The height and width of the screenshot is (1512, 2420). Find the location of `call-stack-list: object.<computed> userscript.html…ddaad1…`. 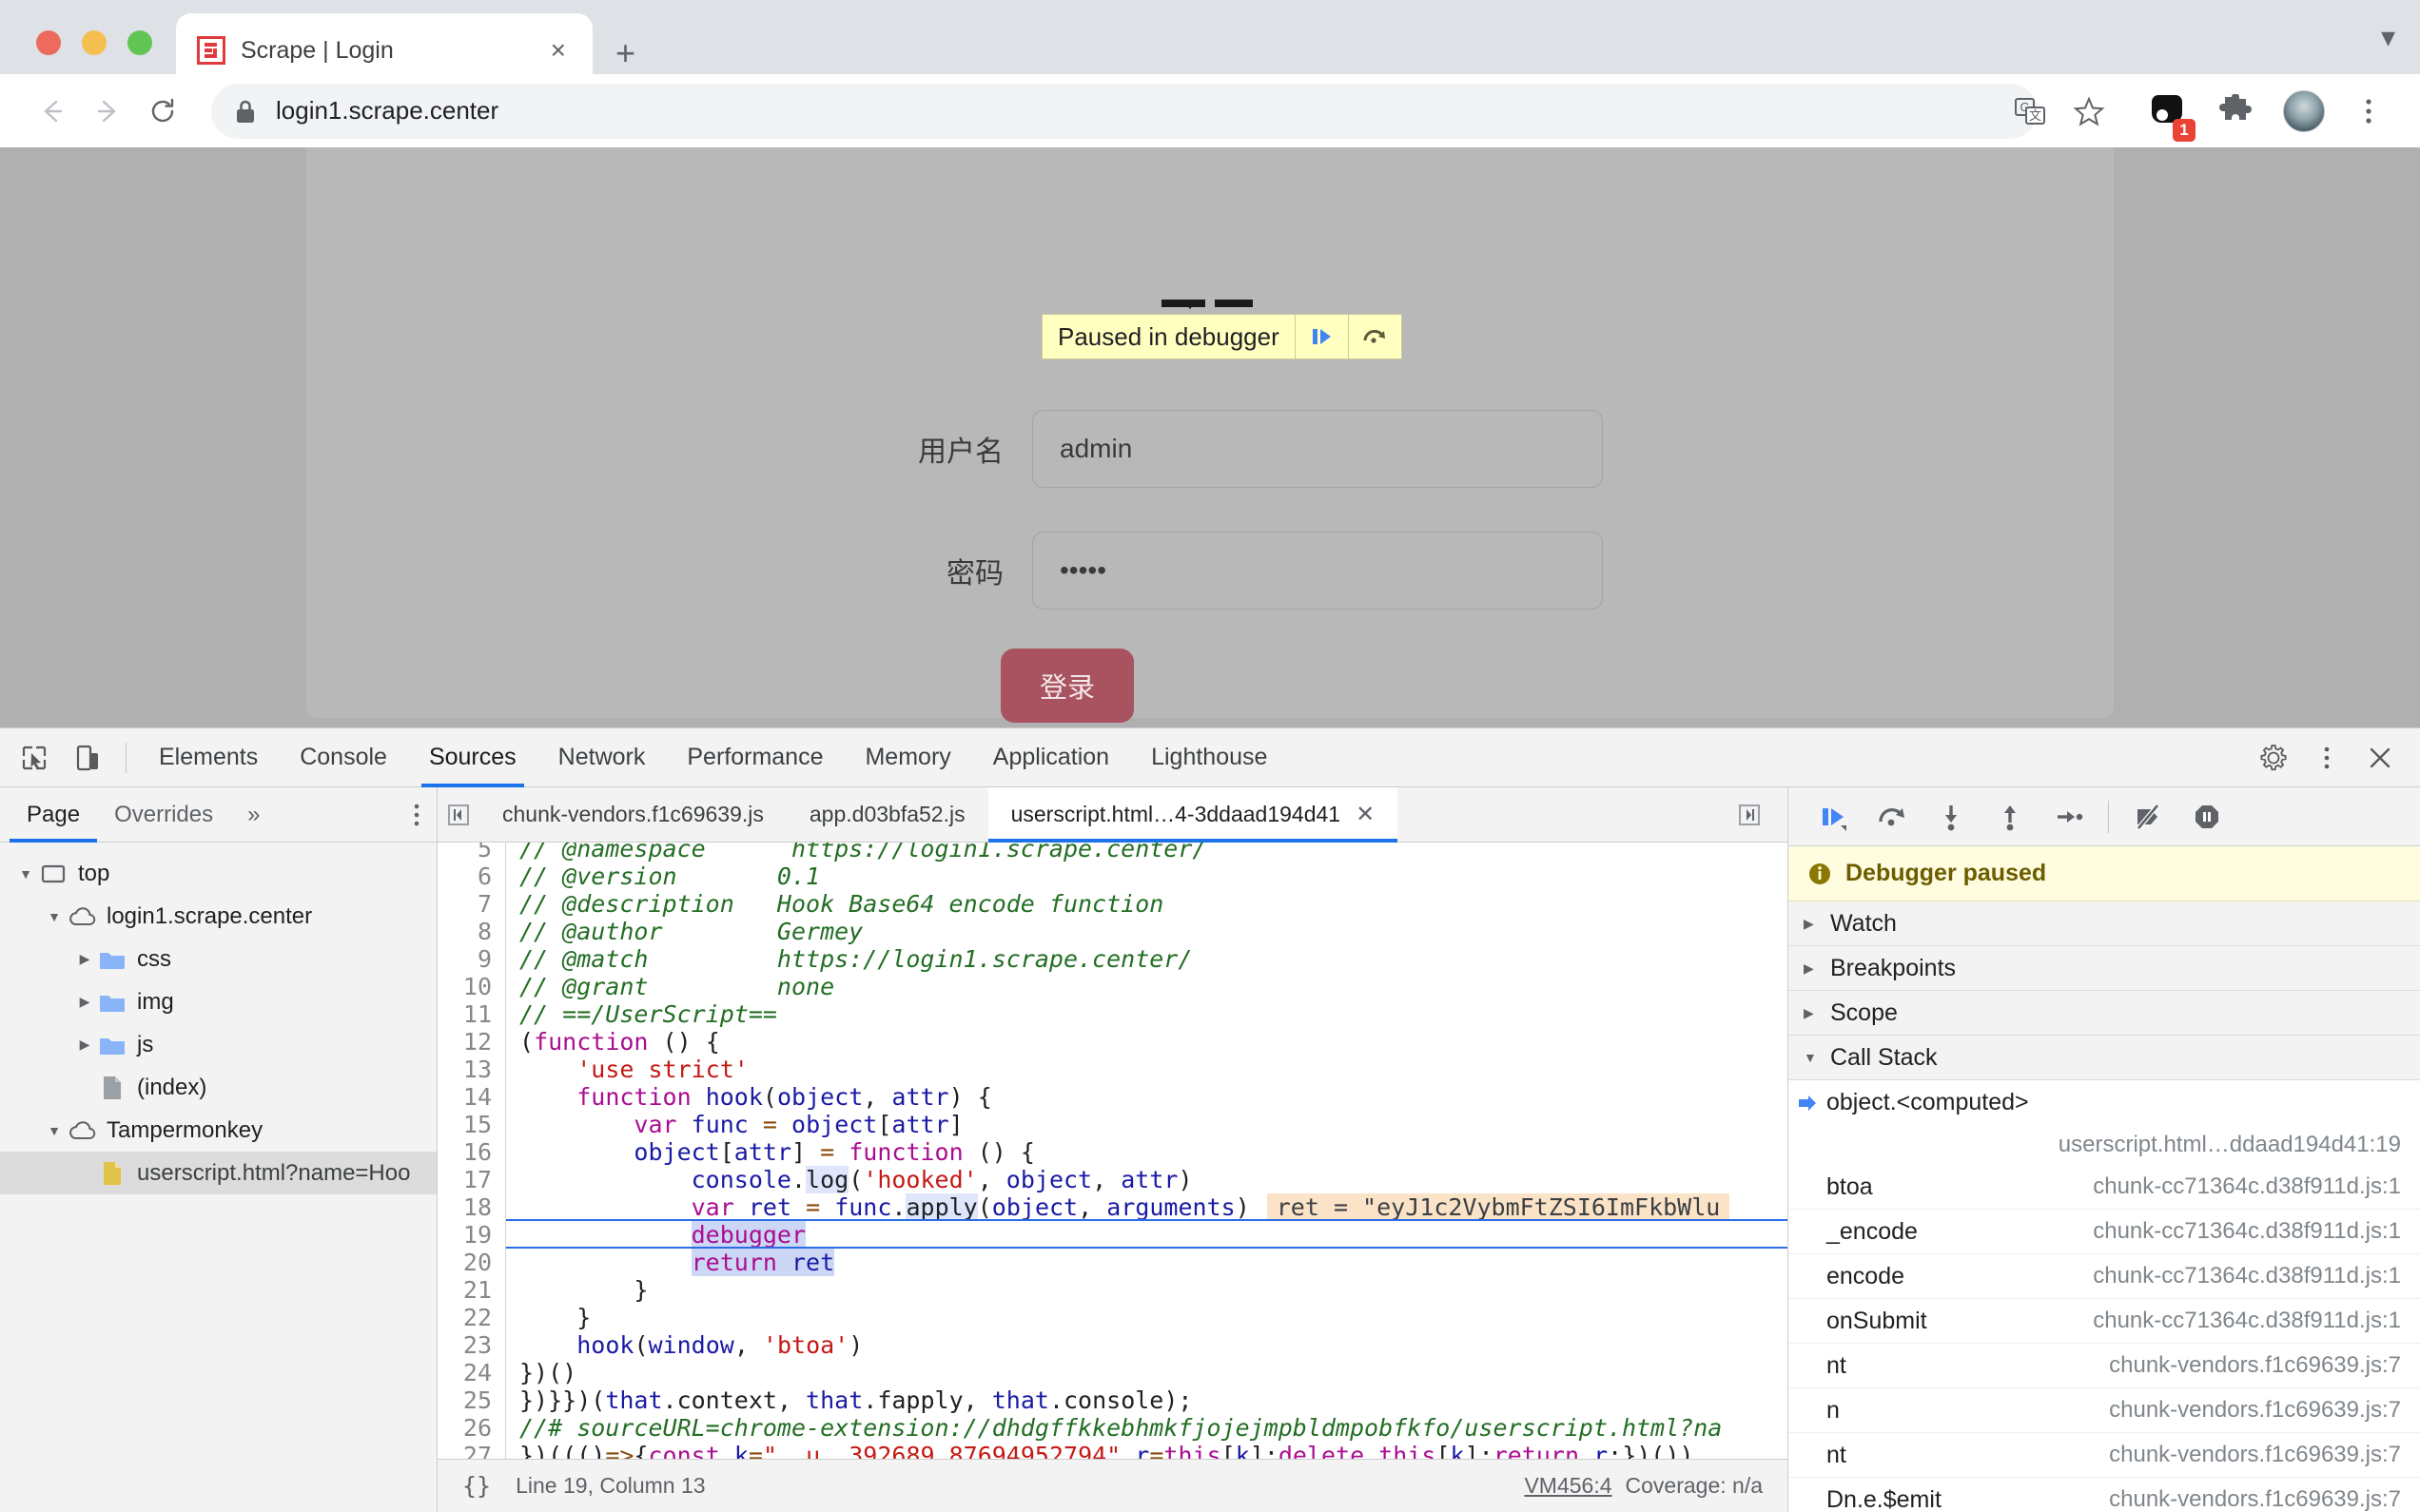

call-stack-list: object.<computed> userscript.html…ddaad1… is located at coordinates (2104, 1296).